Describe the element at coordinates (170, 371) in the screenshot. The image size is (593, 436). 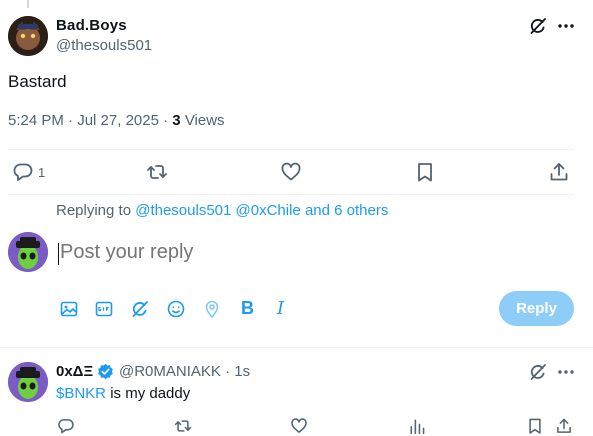
I see `reply-author-handle: @R0MANIAKK` at that location.